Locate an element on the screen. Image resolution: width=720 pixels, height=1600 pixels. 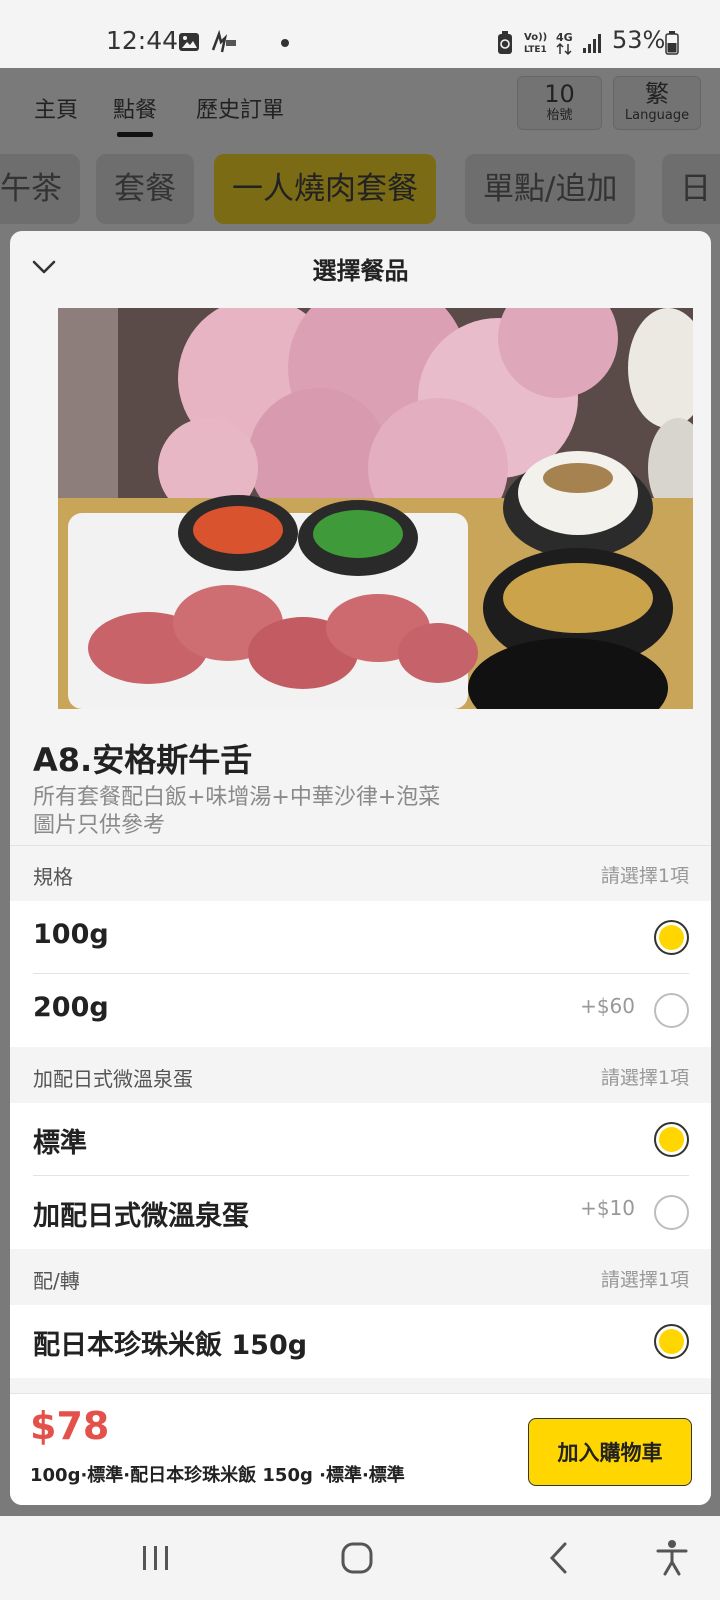
gallery-icon is located at coordinates (189, 42).